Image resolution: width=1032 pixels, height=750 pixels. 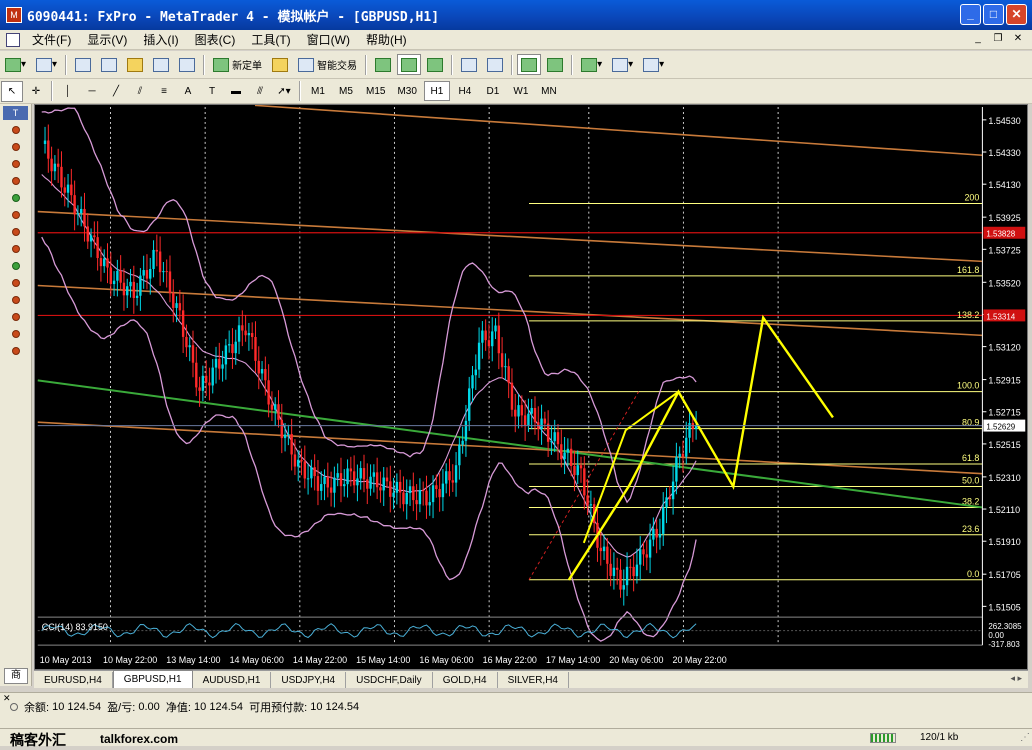 I want to click on periods-button: ▾, so click(x=622, y=64).